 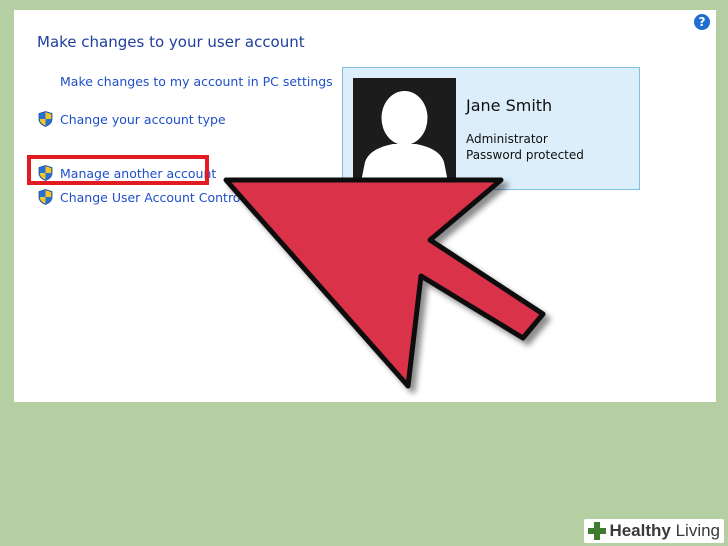 I want to click on highlight-box, so click(x=118, y=170).